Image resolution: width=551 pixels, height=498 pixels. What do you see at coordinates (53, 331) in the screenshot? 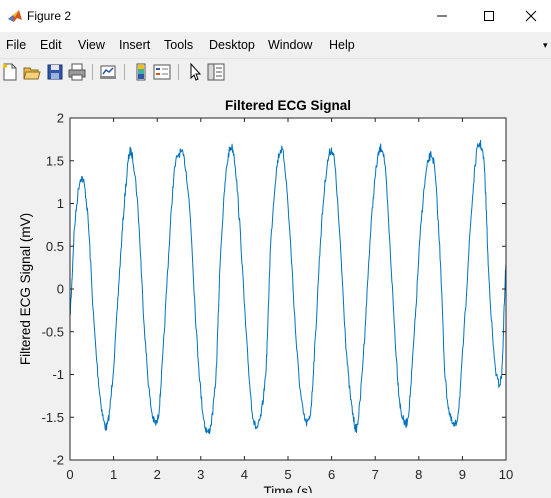
I see `y-tick-label: -0.5` at bounding box center [53, 331].